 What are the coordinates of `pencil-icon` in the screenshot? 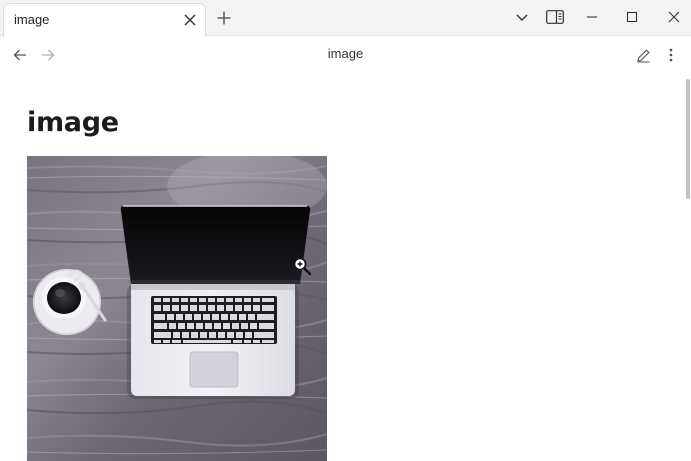 It's located at (643, 55).